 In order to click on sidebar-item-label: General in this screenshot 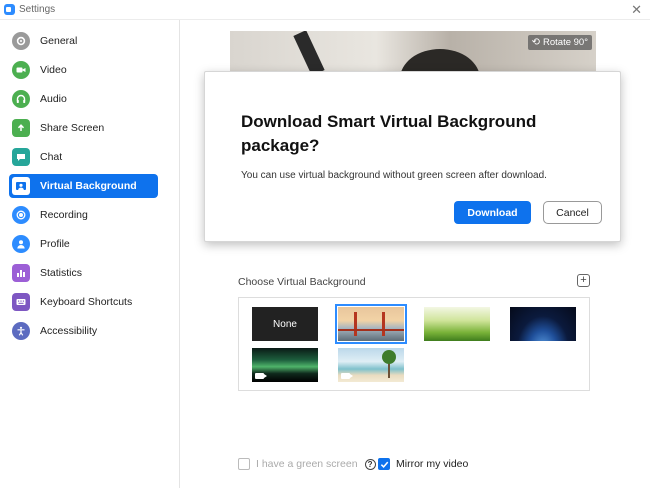, I will do `click(59, 41)`.